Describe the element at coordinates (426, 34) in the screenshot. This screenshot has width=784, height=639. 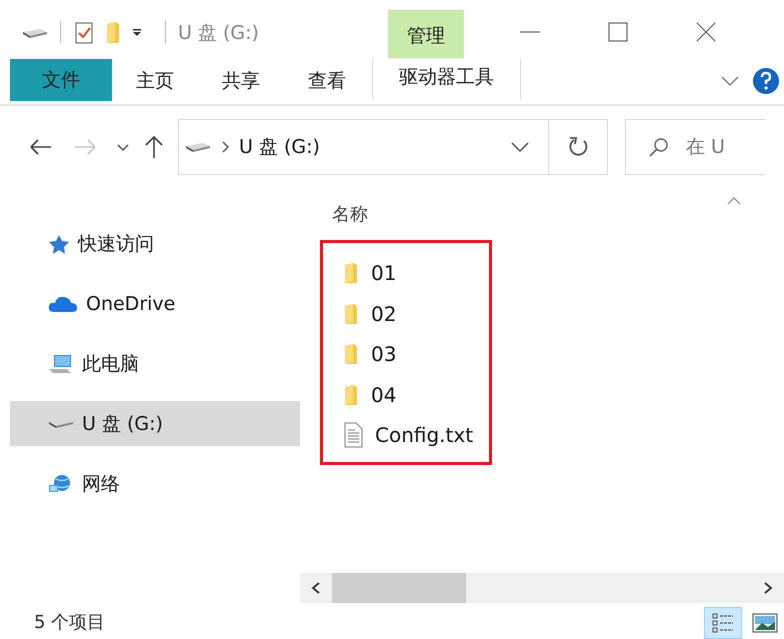
I see `contextual-tab-header: 管理` at that location.